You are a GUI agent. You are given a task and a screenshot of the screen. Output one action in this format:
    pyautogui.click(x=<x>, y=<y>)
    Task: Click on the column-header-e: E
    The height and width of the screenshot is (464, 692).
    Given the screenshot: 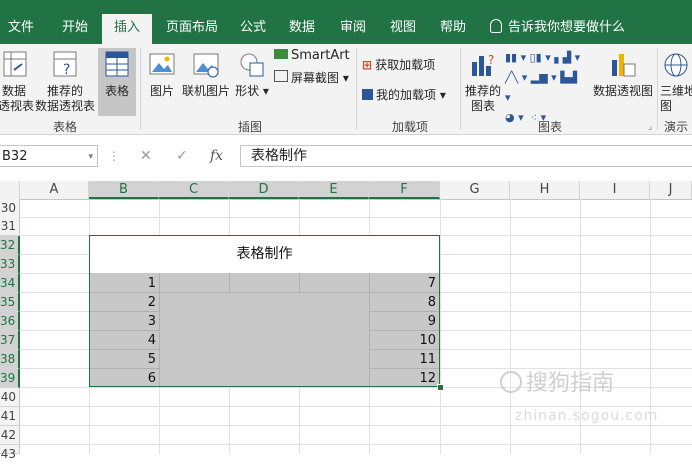 What is the action you would take?
    pyautogui.click(x=334, y=190)
    